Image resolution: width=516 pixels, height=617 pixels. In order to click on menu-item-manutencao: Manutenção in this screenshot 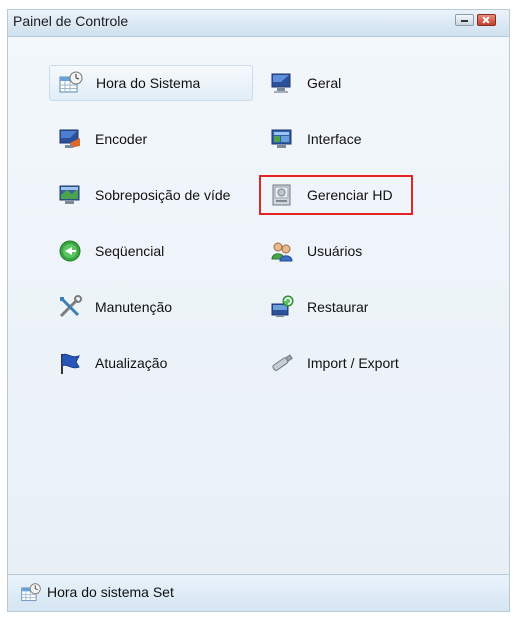, I will do `click(151, 307)`.